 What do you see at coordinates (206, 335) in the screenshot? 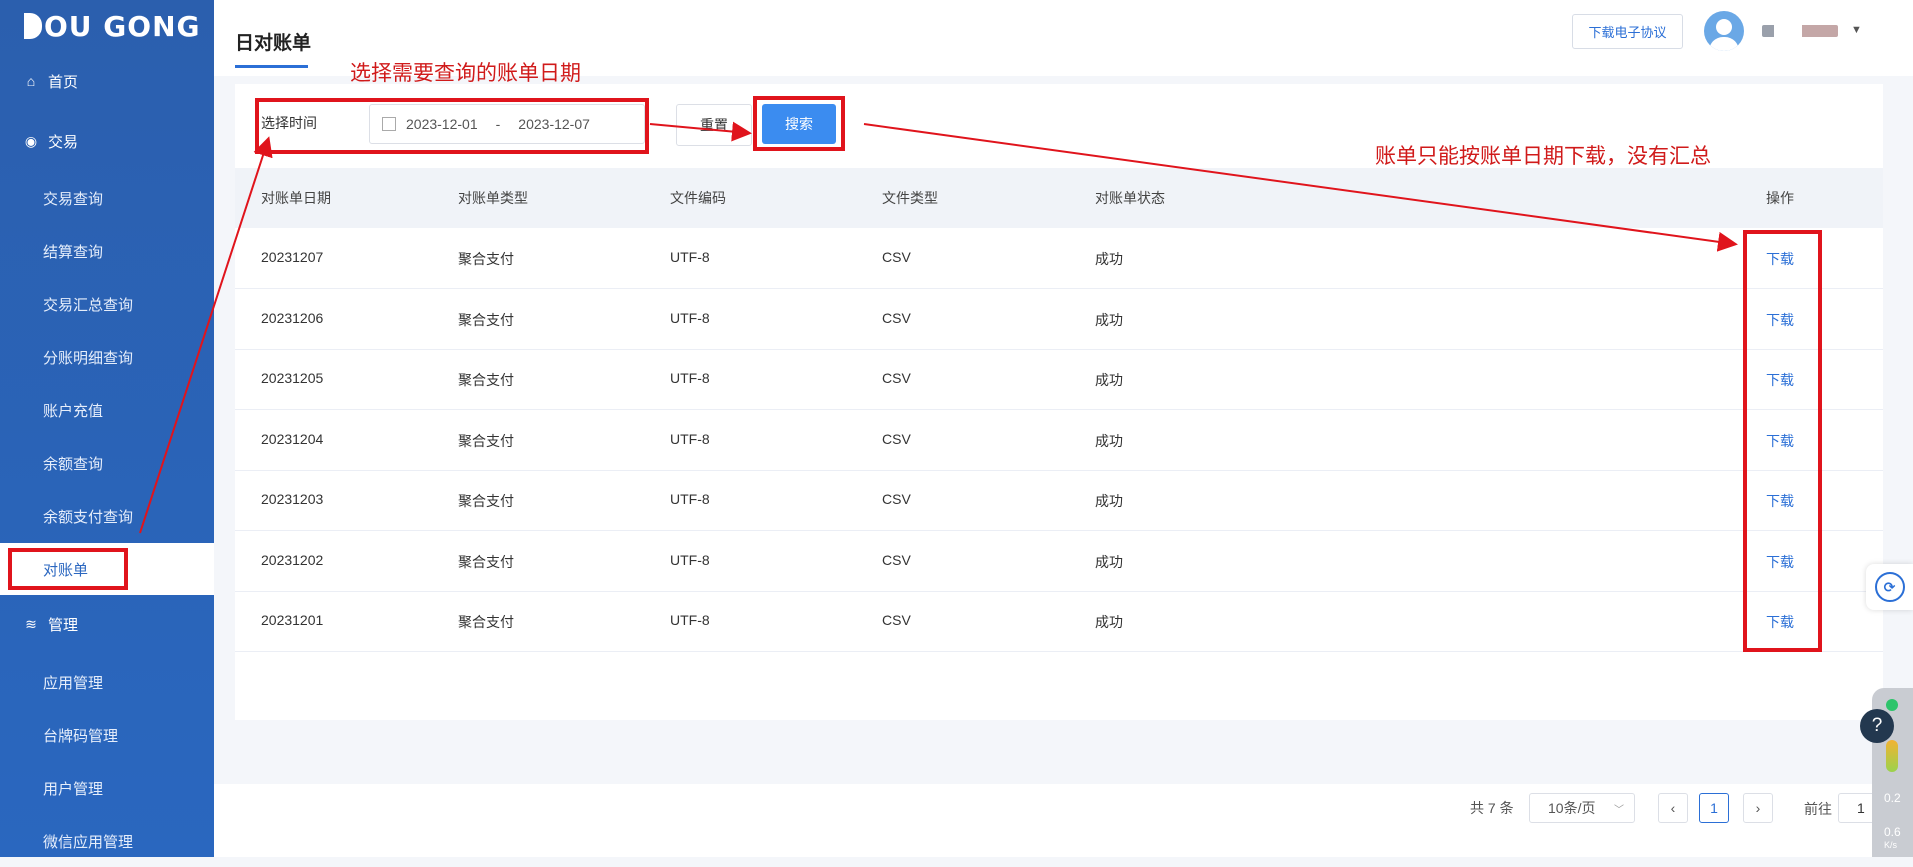
I see `arrow-to-date` at bounding box center [206, 335].